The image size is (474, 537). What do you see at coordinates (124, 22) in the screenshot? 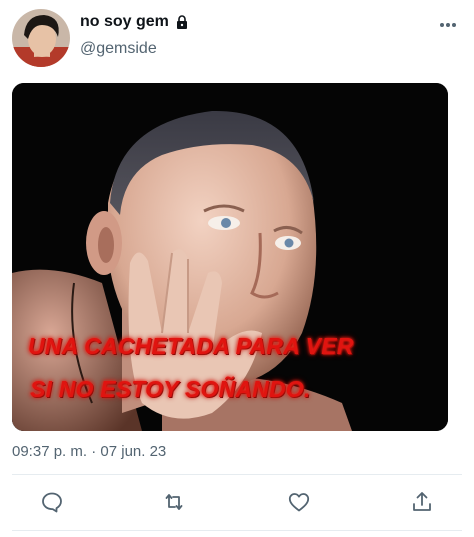
I see `display-name: no soy gem` at bounding box center [124, 22].